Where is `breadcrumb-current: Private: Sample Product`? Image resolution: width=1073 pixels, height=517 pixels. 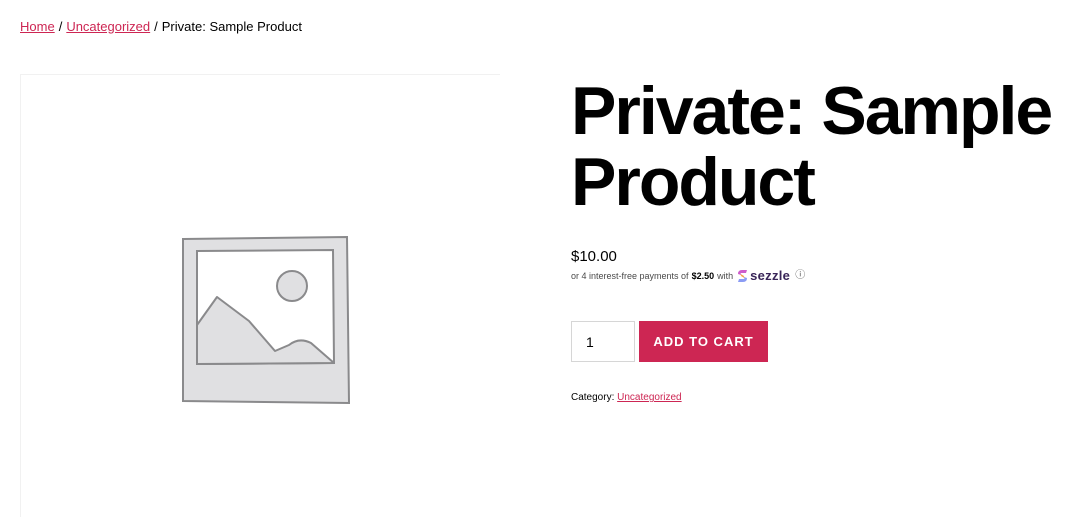
breadcrumb-current: Private: Sample Product is located at coordinates (231, 26).